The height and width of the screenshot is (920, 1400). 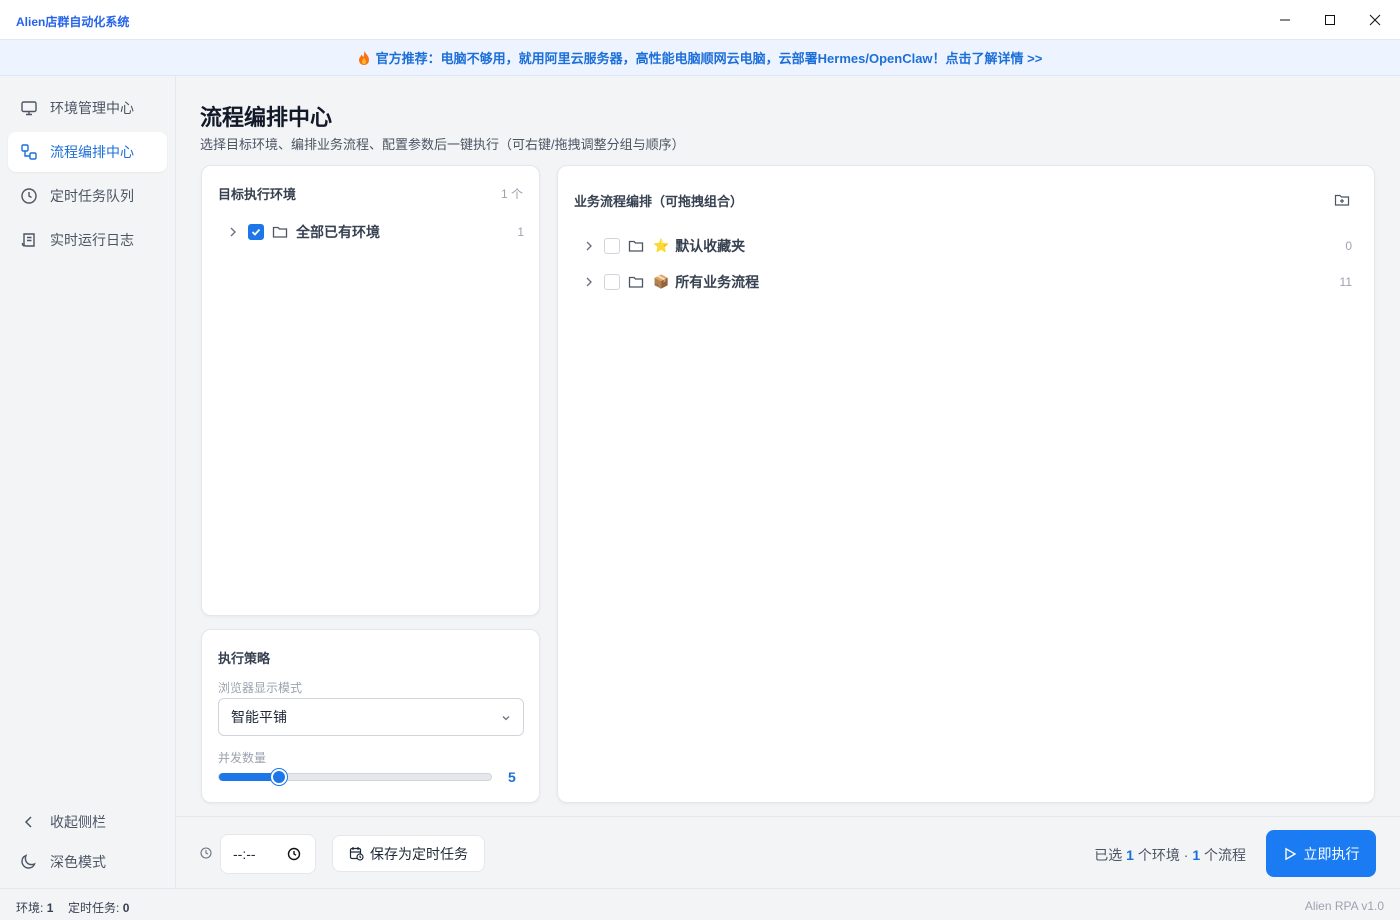 I want to click on sidebar-item-logs: 实时运行日志, so click(x=87, y=240).